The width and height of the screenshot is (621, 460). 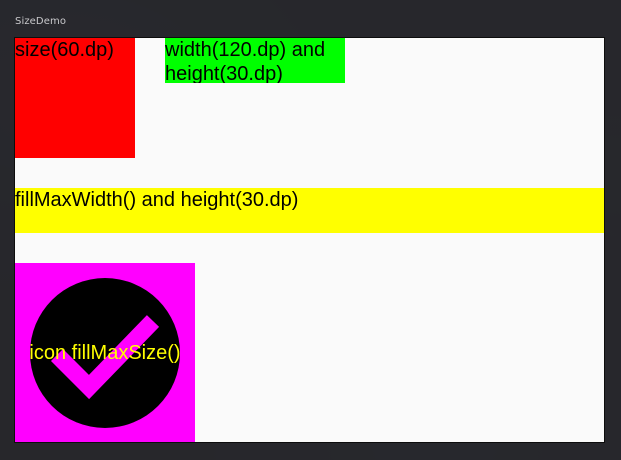 I want to click on green-width-height-box: width(120.dp) and height(30.dp), so click(x=255, y=60).